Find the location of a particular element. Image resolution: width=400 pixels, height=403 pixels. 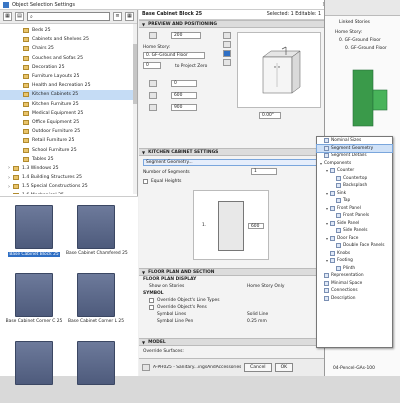

view-side-icon is located at coordinates (227, 62).